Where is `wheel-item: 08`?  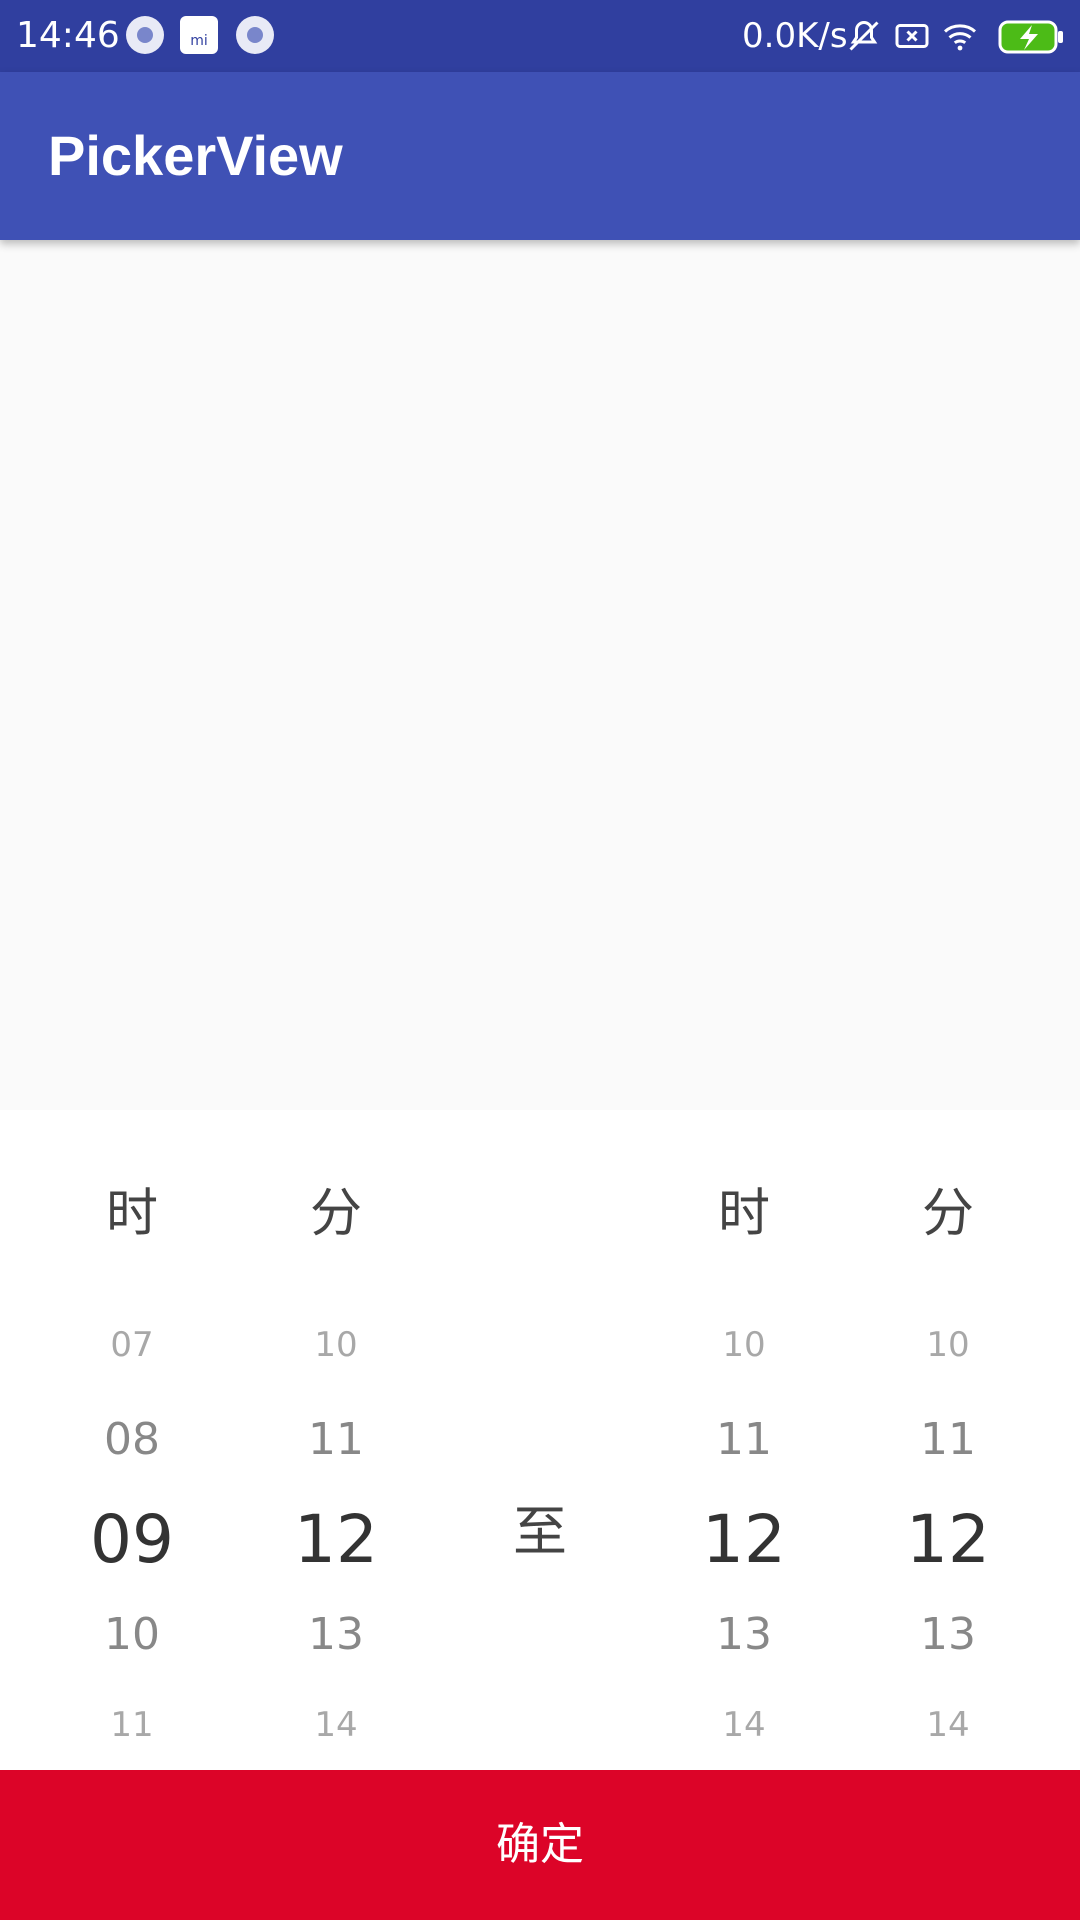 wheel-item: 08 is located at coordinates (132, 1440).